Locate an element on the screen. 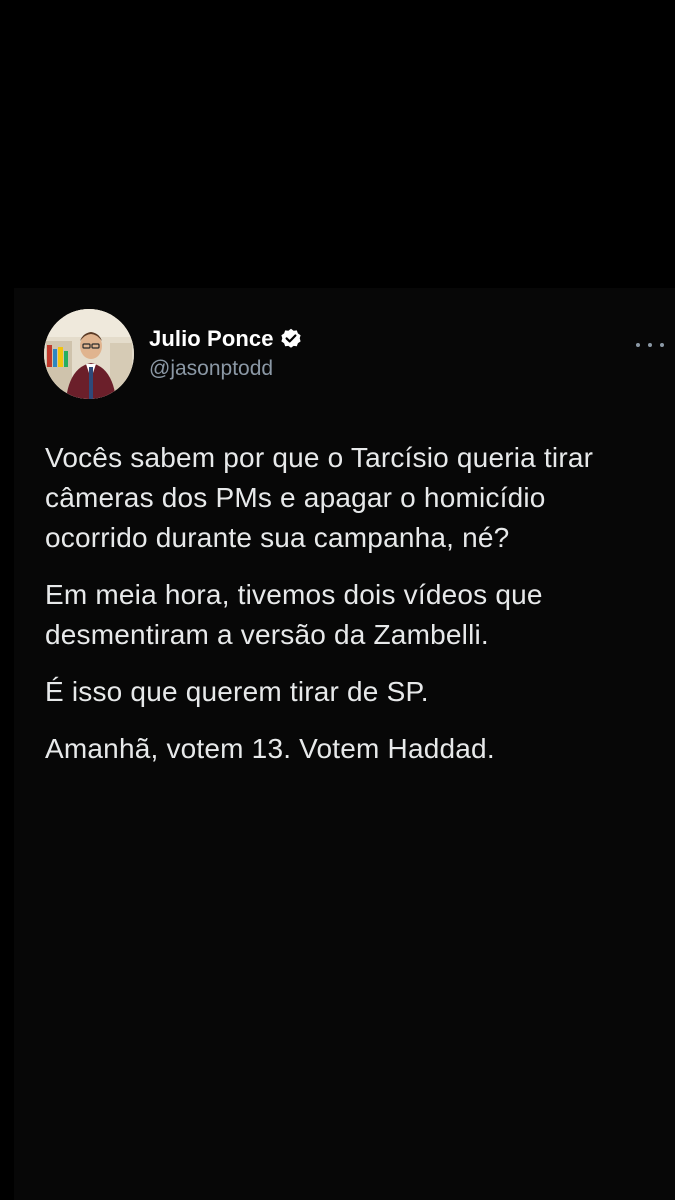  tweet-header: Julio Ponce @jasonptodd is located at coordinates (354, 355).